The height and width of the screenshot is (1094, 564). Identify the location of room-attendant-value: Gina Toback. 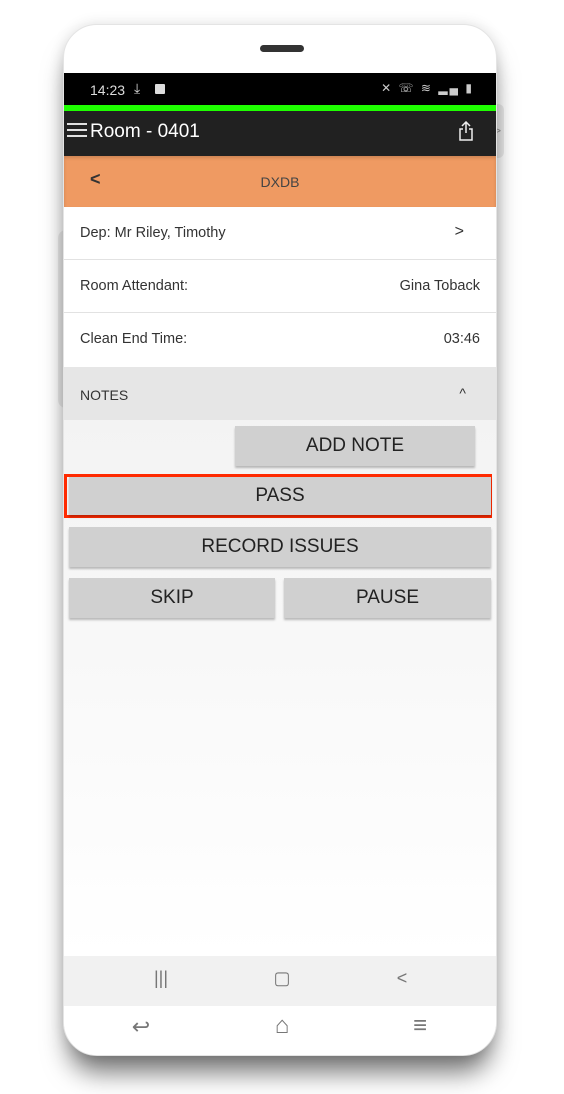
(439, 286).